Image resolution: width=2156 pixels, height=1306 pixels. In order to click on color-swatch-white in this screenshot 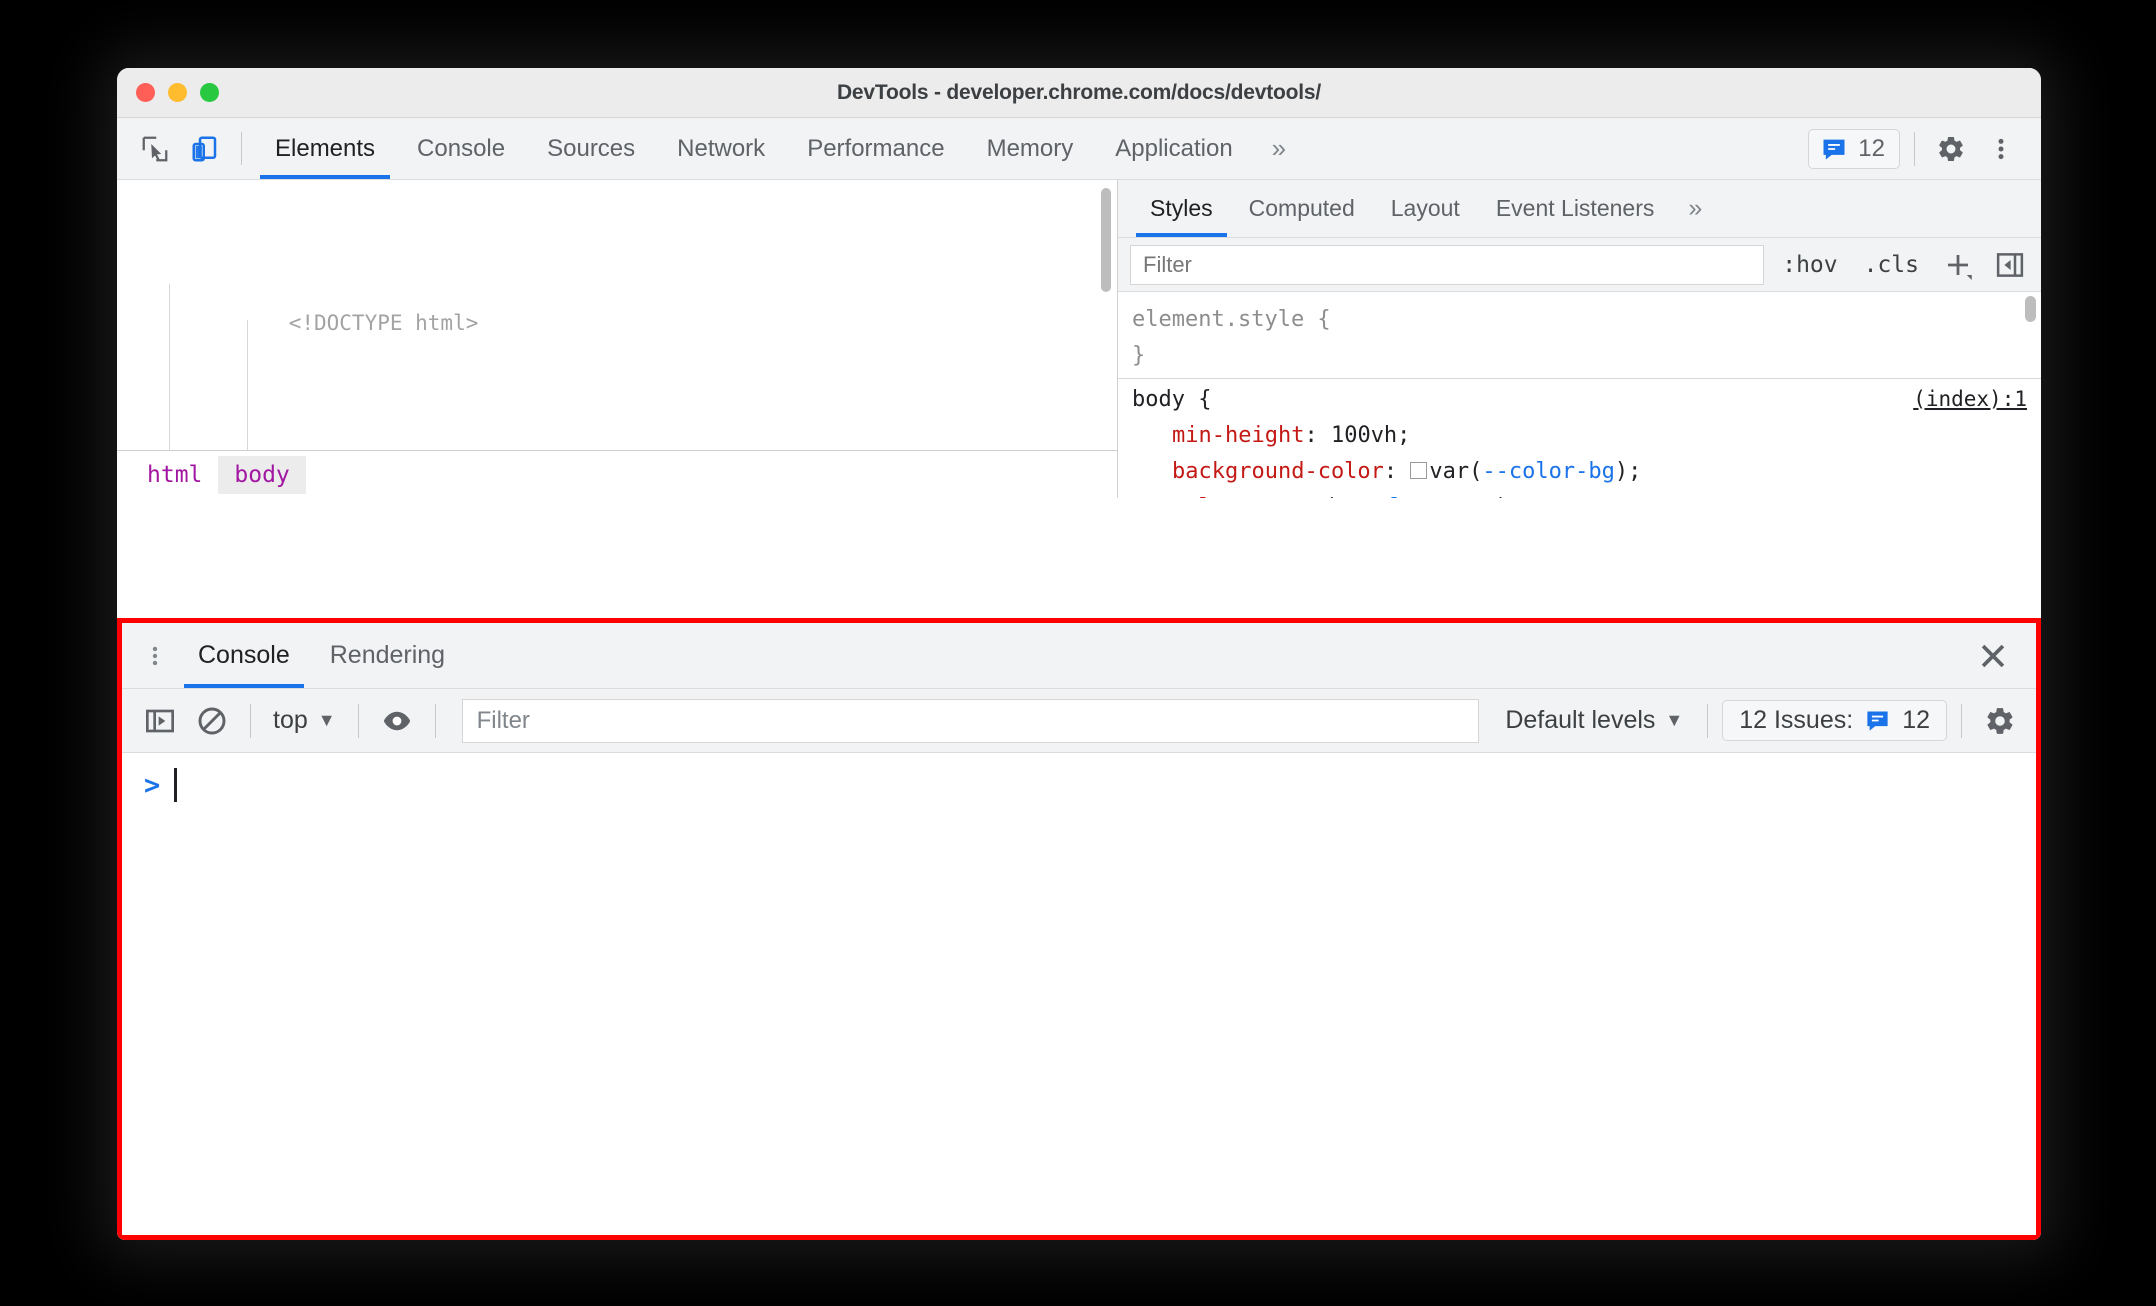, I will do `click(1419, 470)`.